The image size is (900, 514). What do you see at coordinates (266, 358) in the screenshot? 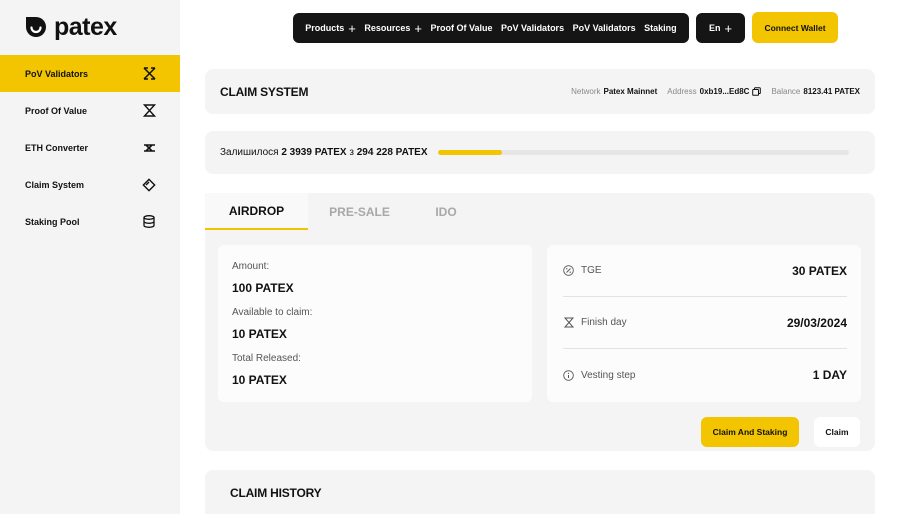
I see `released-label: Total Released:` at bounding box center [266, 358].